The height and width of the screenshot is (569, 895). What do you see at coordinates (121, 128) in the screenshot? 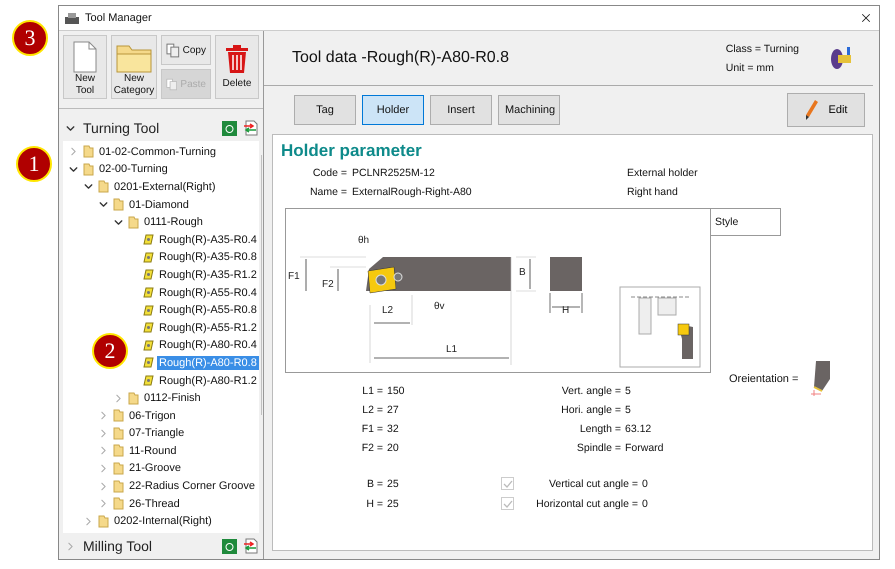
I see `section-title: Turning Tool` at bounding box center [121, 128].